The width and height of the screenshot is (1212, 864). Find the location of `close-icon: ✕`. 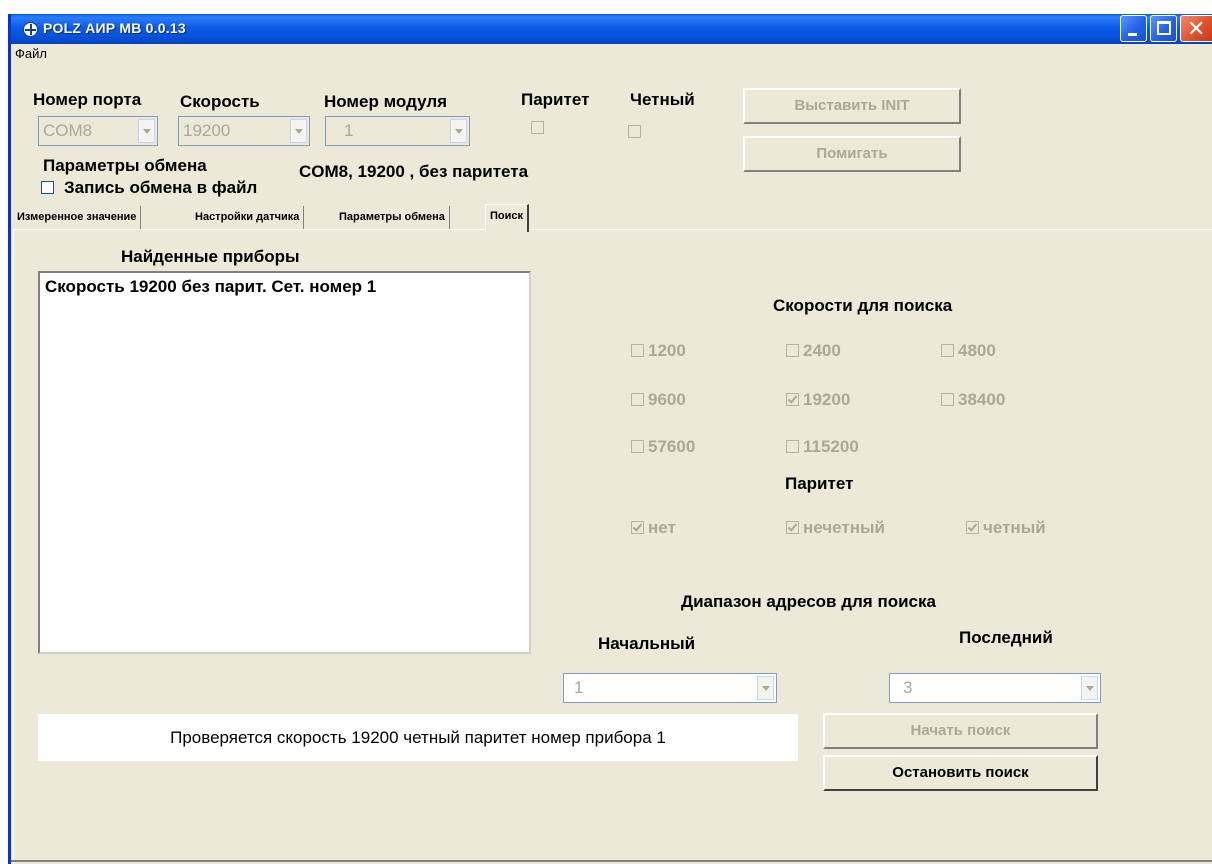

close-icon: ✕ is located at coordinates (1196, 28).